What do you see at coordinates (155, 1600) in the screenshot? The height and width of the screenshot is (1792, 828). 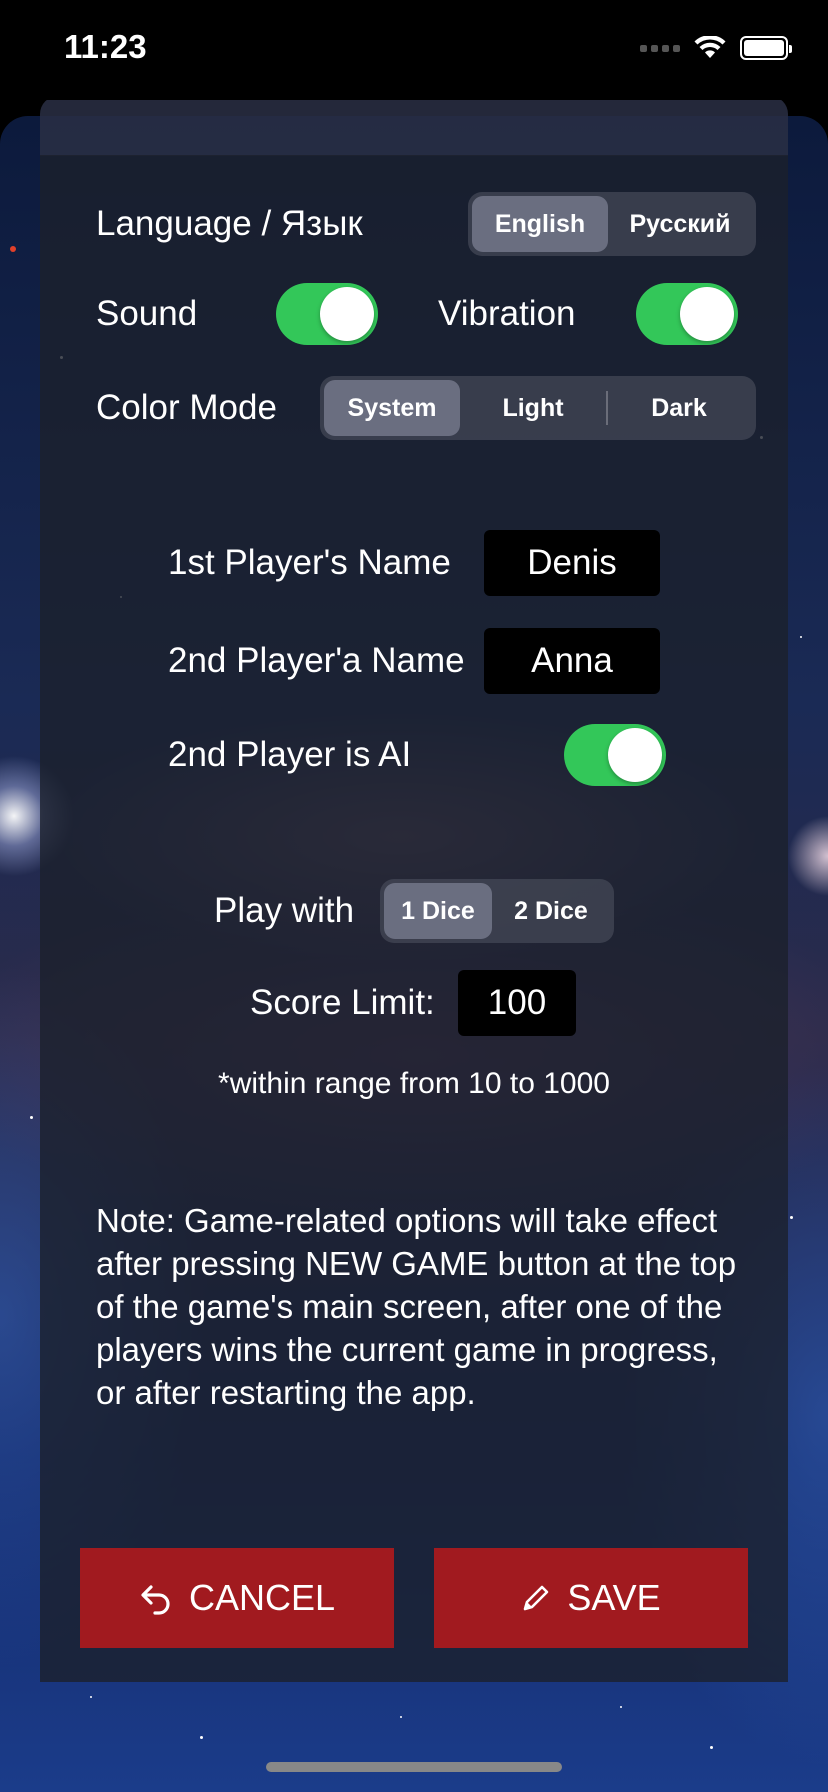 I see `undo-arrow-icon` at bounding box center [155, 1600].